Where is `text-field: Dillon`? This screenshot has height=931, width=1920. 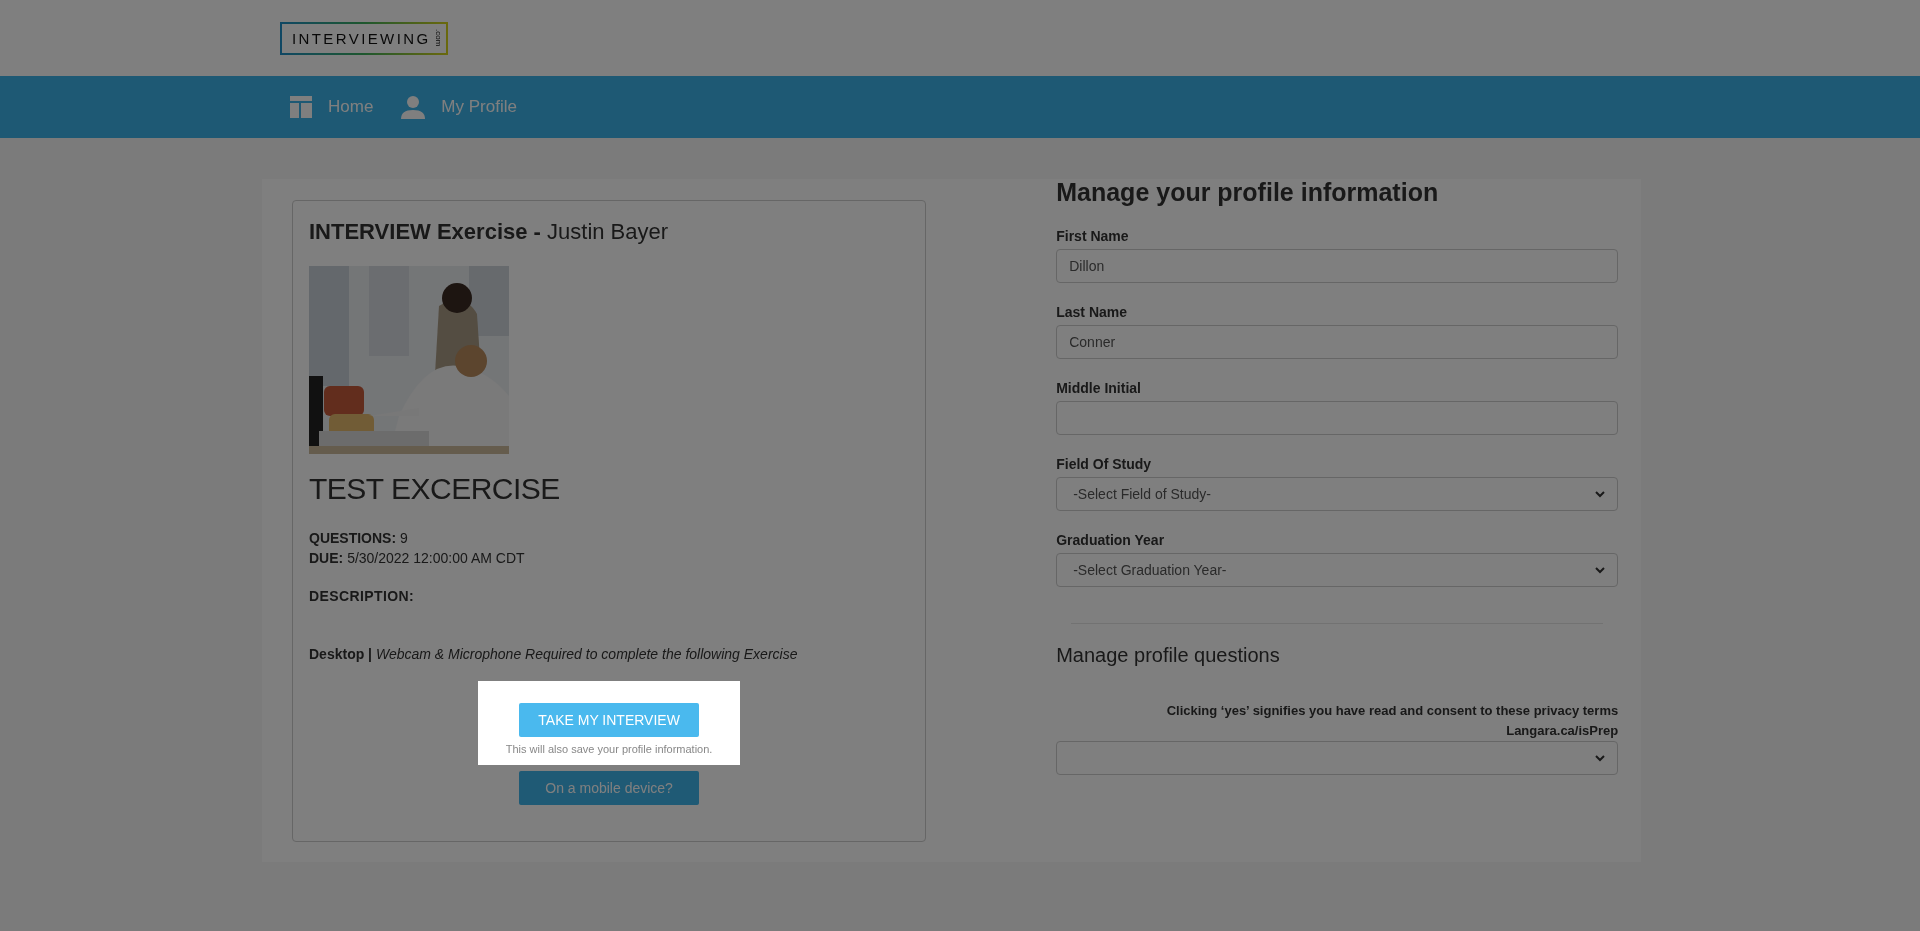 text-field: Dillon is located at coordinates (1337, 266).